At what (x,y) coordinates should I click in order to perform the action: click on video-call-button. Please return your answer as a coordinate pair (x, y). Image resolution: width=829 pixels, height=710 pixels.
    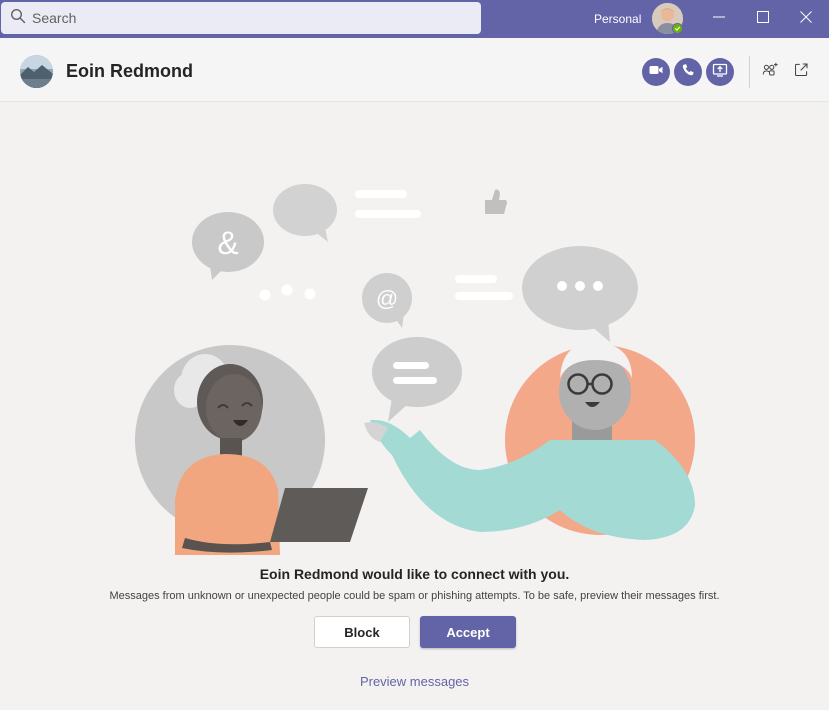
    Looking at the image, I should click on (656, 72).